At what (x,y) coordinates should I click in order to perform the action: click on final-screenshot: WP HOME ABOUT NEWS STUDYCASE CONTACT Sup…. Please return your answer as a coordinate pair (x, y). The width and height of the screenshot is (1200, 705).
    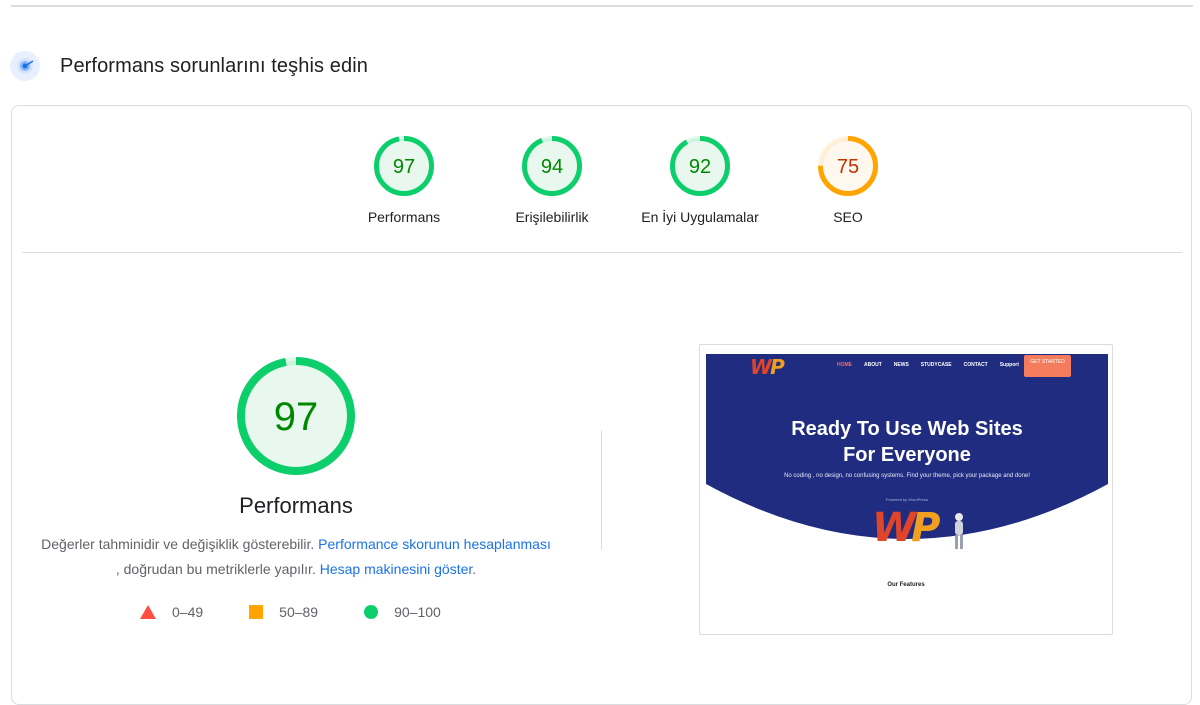
    Looking at the image, I should click on (906, 489).